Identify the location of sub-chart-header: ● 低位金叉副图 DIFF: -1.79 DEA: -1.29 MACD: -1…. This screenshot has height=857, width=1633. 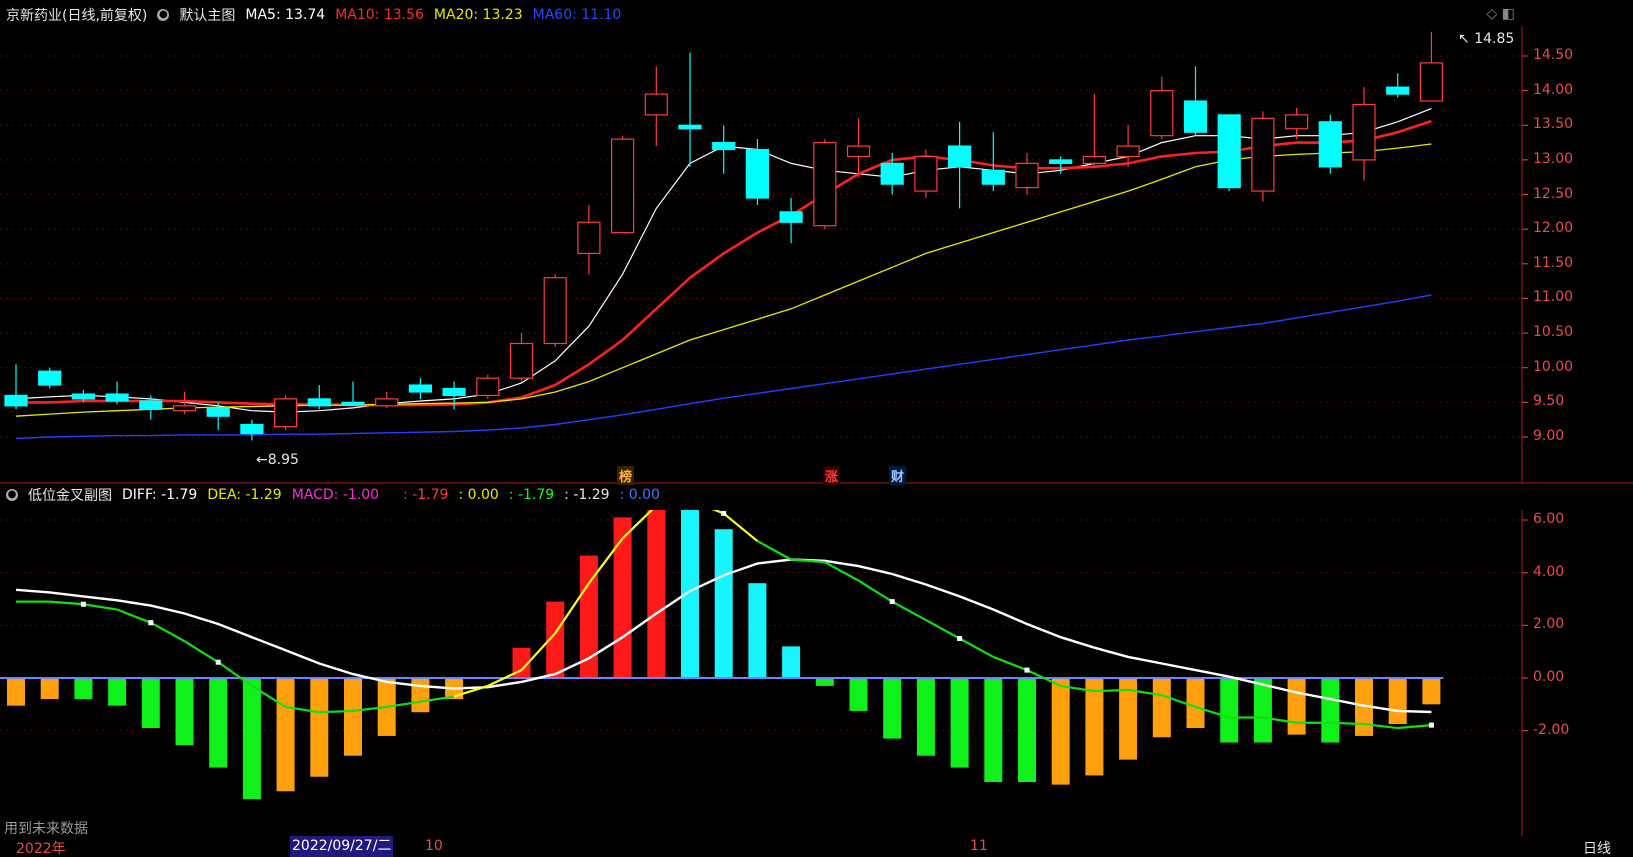
(338, 495).